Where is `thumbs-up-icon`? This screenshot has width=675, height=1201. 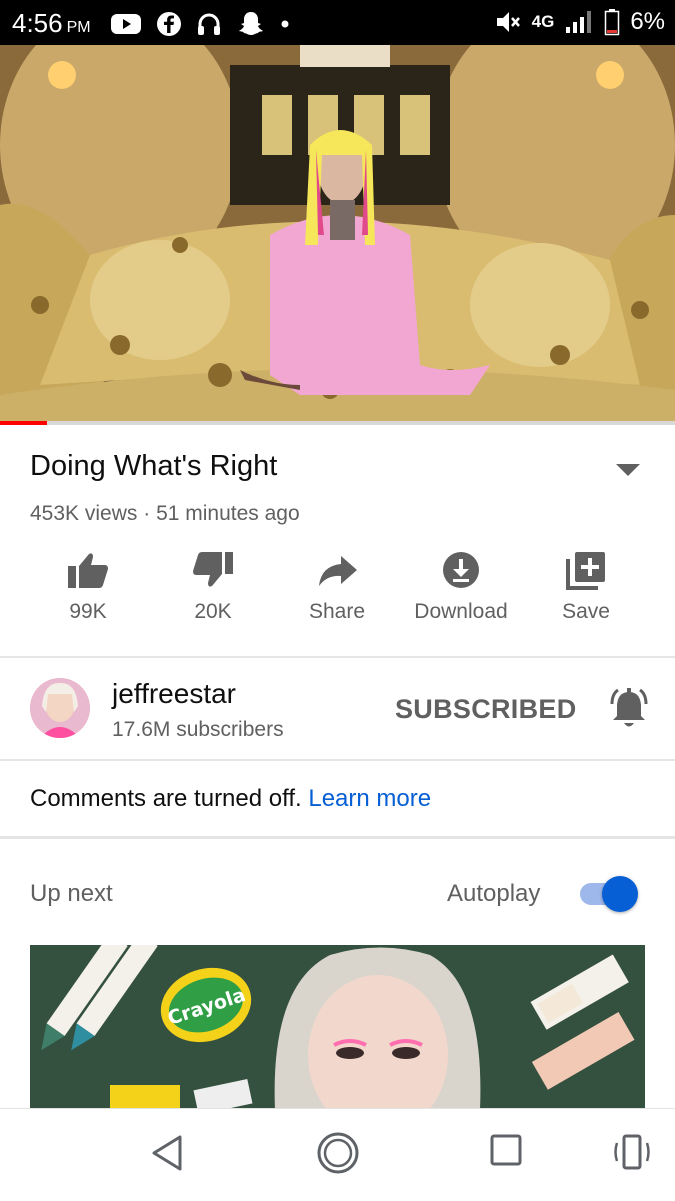 thumbs-up-icon is located at coordinates (88, 570).